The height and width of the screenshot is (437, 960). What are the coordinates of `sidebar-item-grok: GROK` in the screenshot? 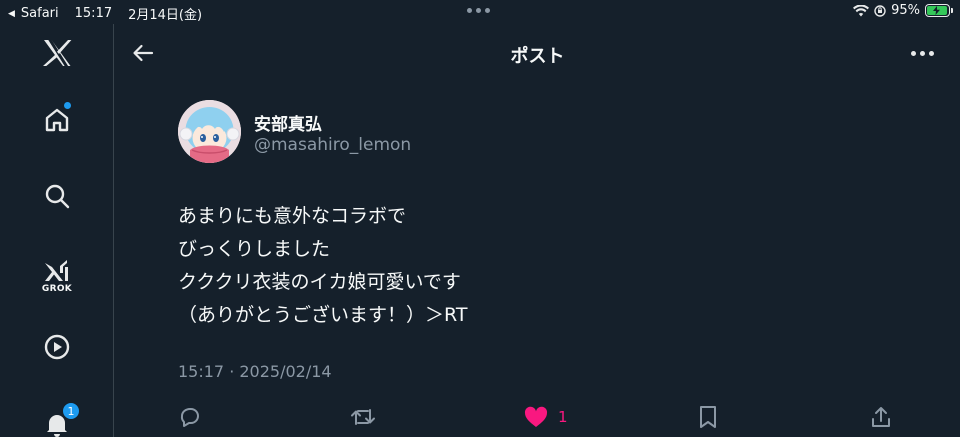 It's located at (57, 276).